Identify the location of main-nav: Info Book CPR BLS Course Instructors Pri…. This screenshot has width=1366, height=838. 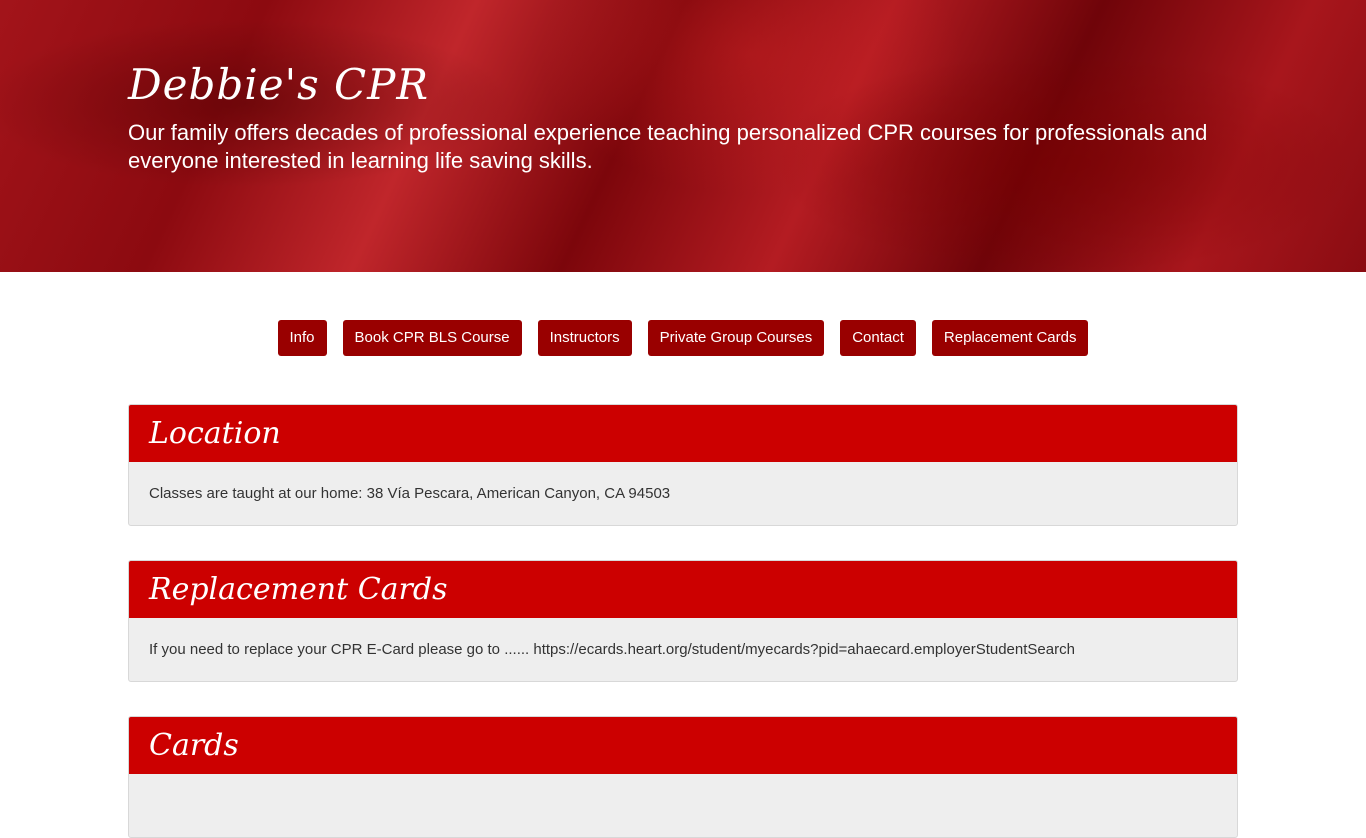
(683, 338).